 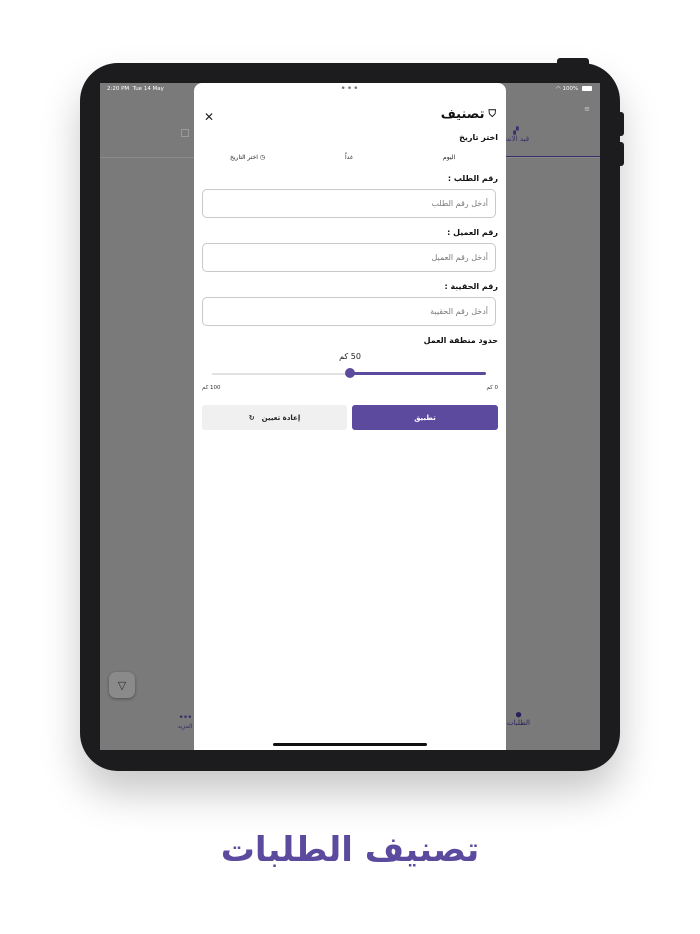 I want to click on date-option-tomorrow: غداً, so click(x=349, y=157).